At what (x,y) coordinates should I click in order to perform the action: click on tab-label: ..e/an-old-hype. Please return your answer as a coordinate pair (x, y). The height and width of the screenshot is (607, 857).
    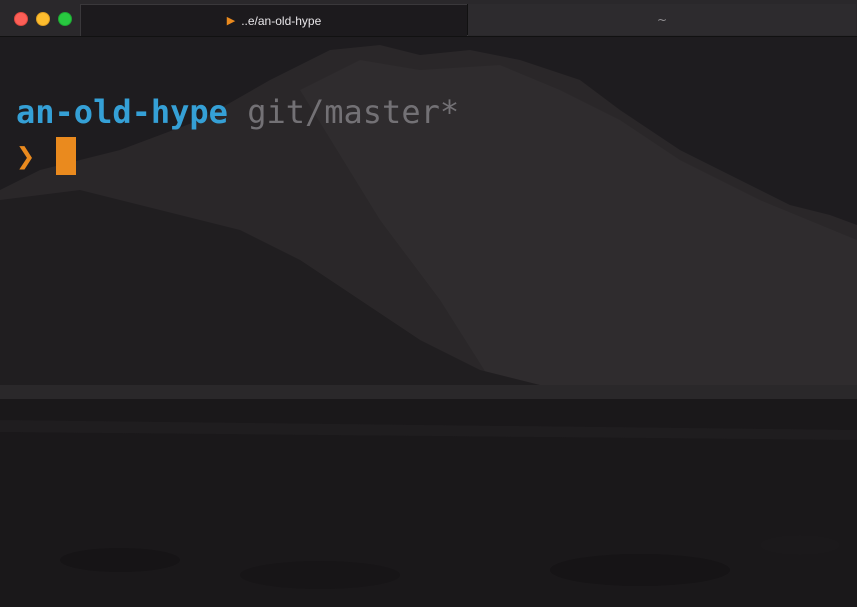
    Looking at the image, I should click on (281, 20).